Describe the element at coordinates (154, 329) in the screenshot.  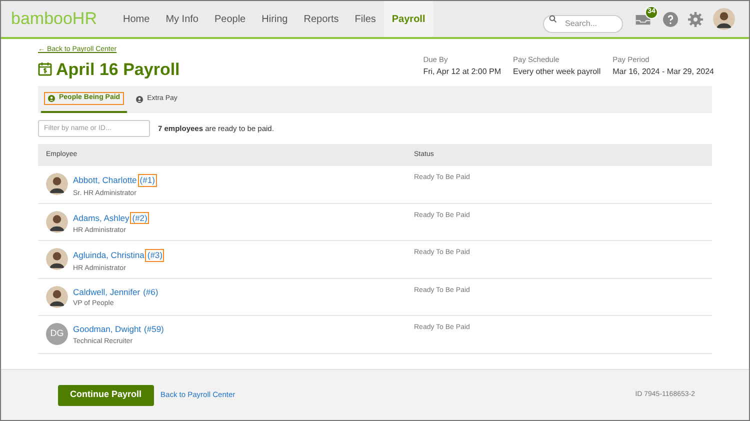
I see `employee-id: (#59)` at that location.